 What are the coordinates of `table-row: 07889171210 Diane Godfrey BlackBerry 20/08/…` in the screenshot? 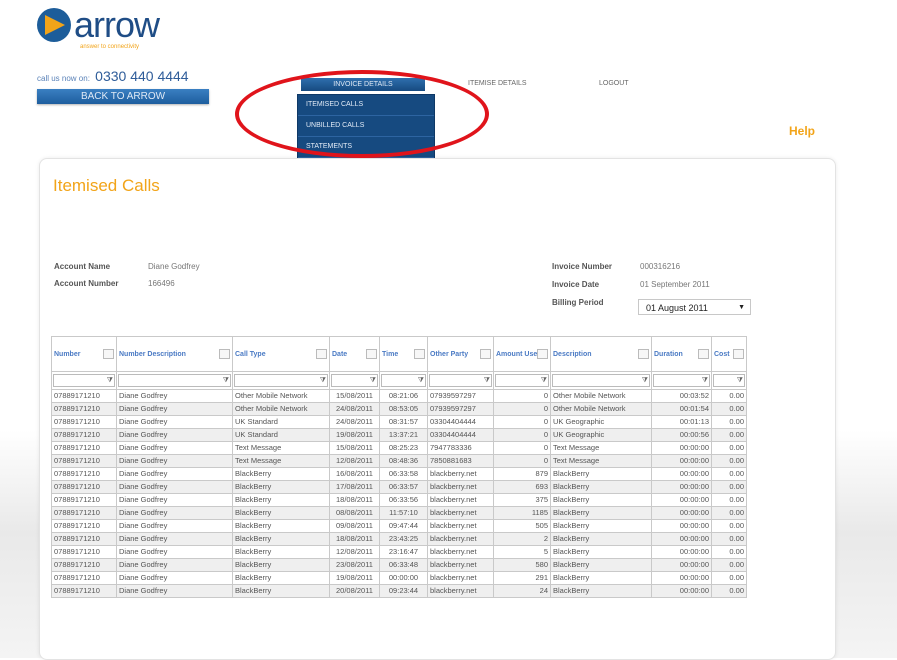 It's located at (399, 591).